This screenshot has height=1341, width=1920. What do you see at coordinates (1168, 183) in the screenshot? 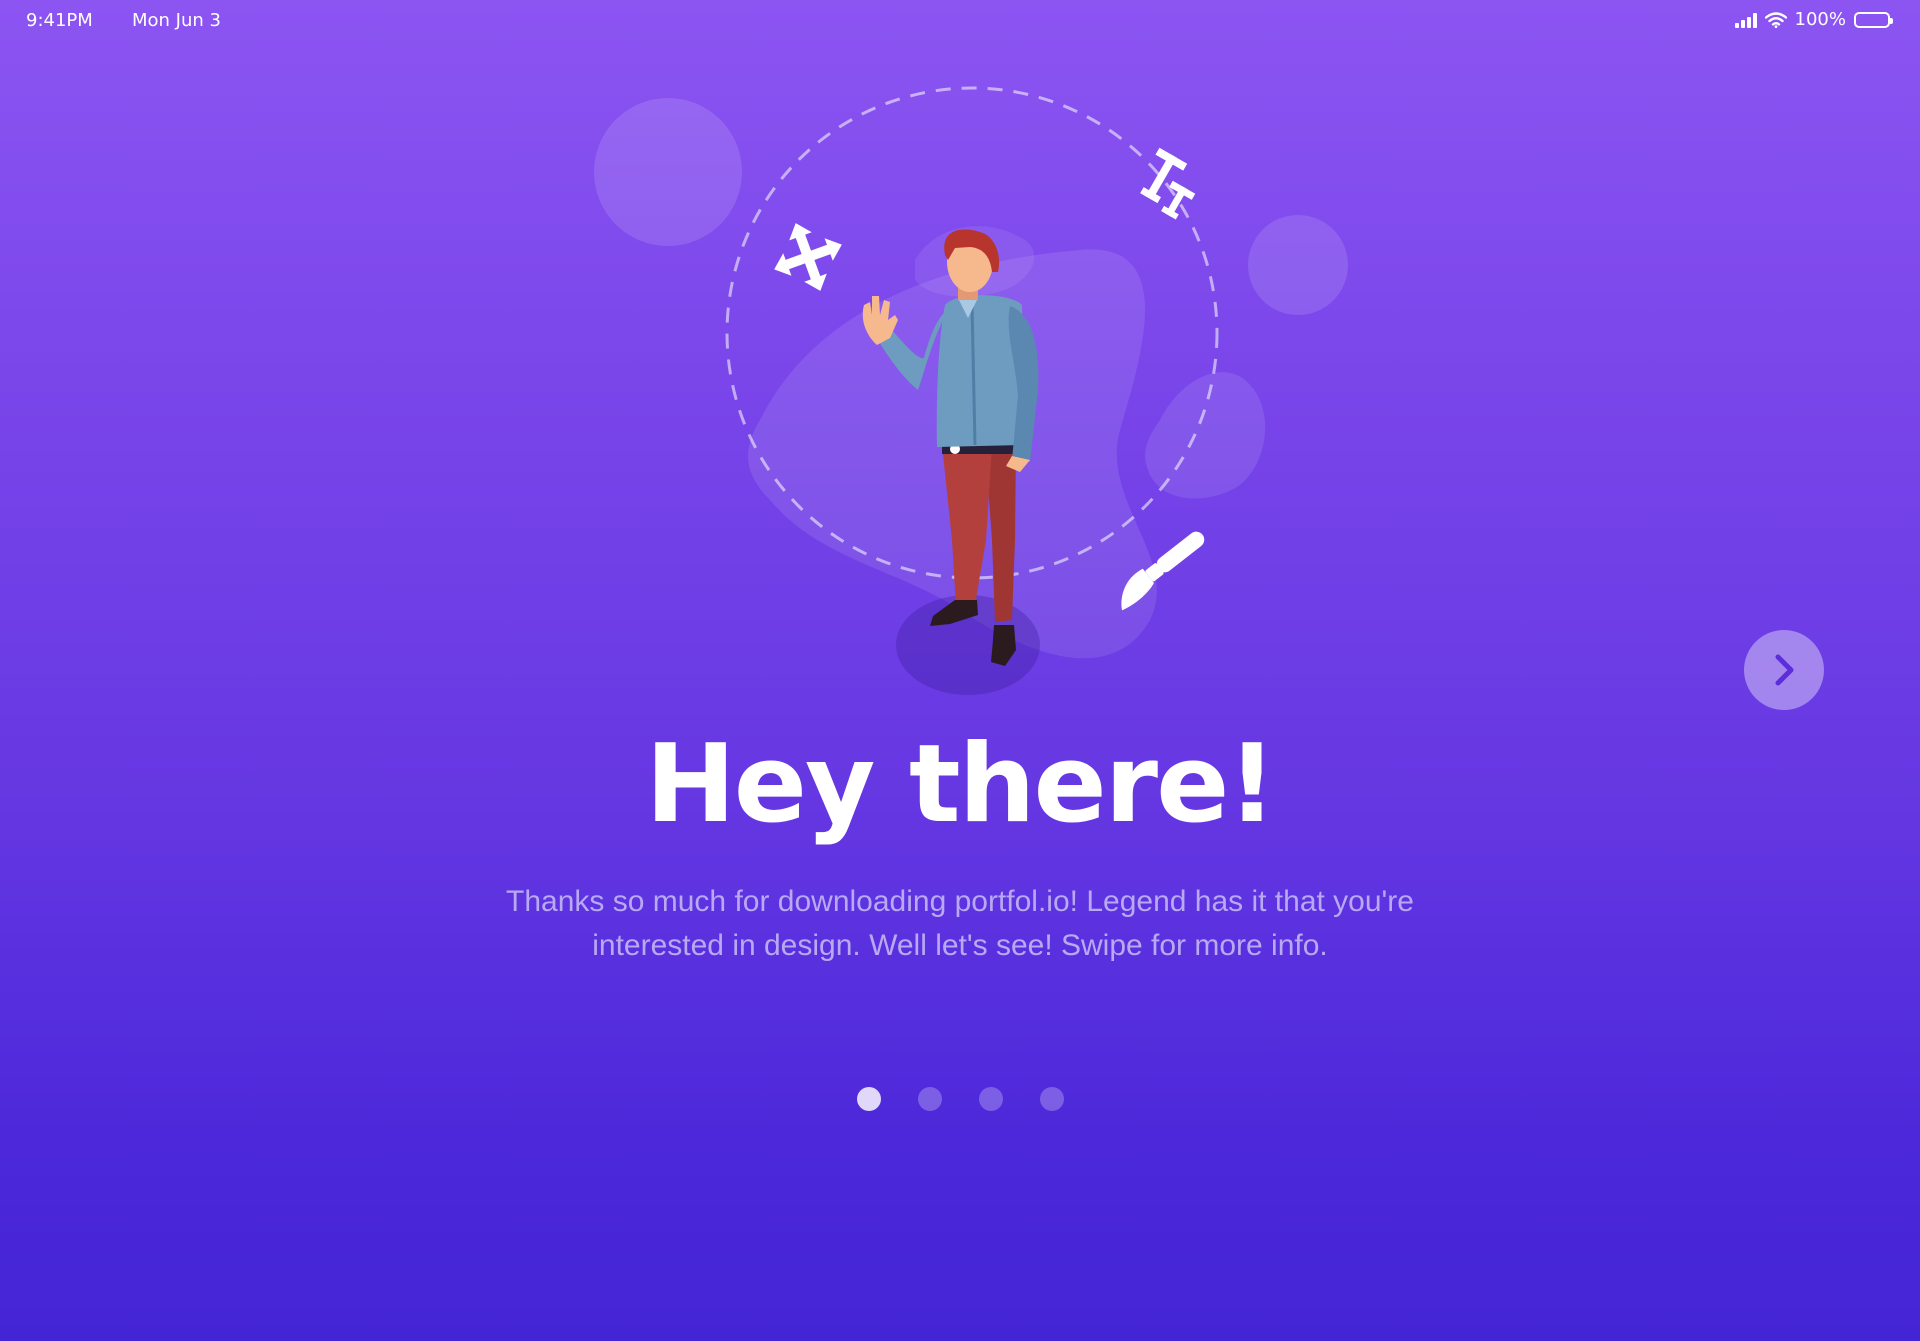
I see `text-size-icon` at bounding box center [1168, 183].